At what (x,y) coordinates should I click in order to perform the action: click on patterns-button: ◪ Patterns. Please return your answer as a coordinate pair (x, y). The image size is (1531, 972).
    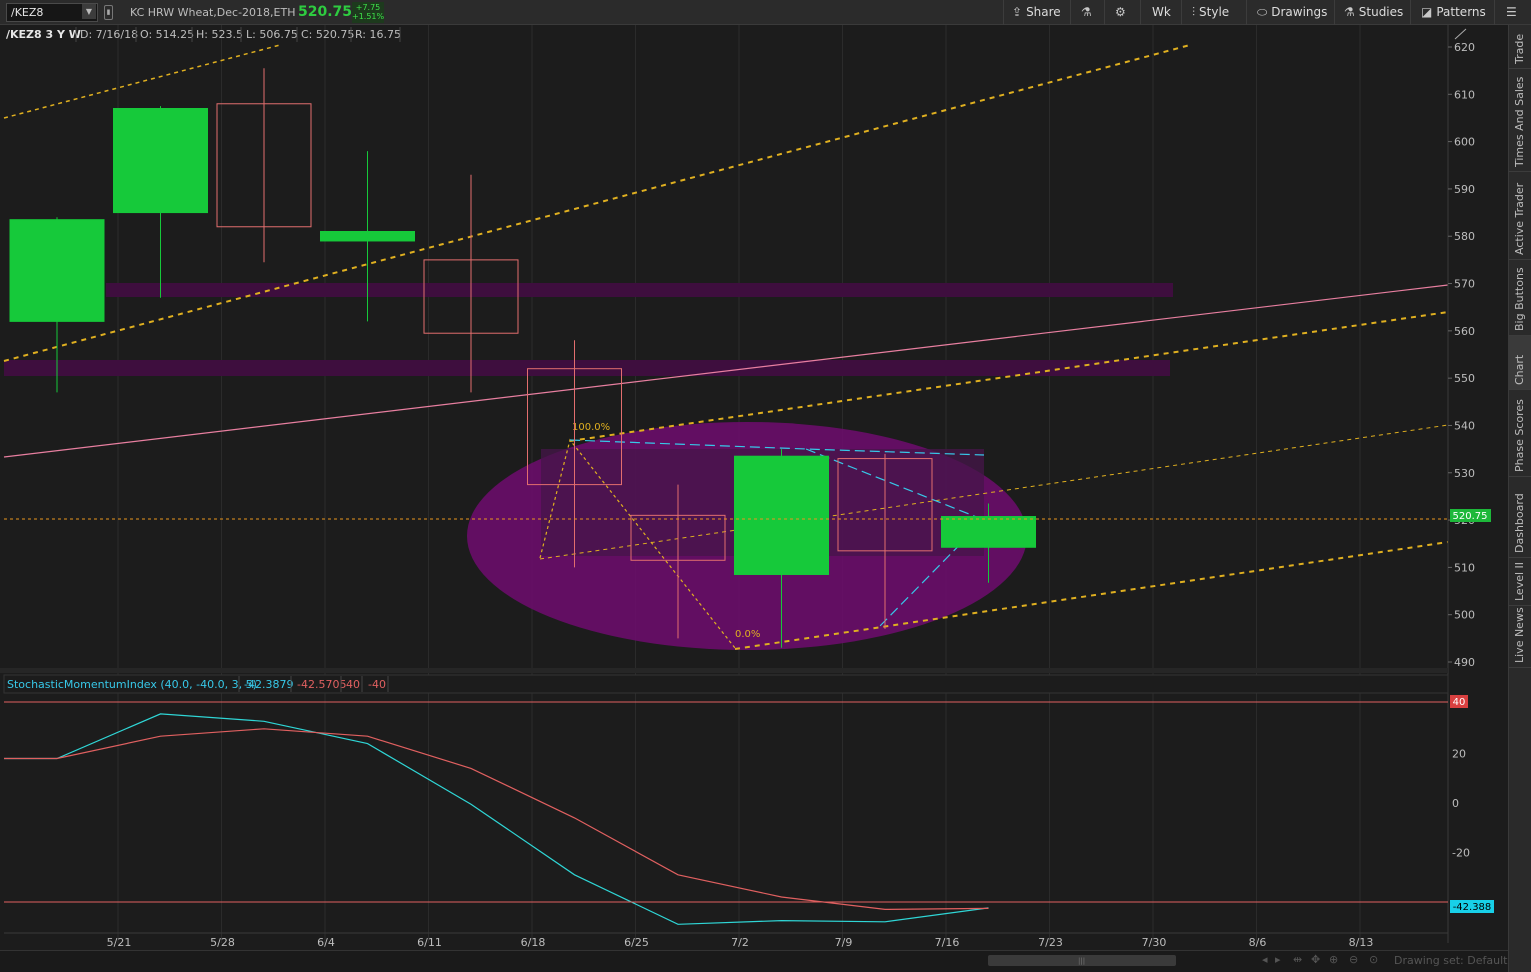
    Looking at the image, I should click on (1453, 12).